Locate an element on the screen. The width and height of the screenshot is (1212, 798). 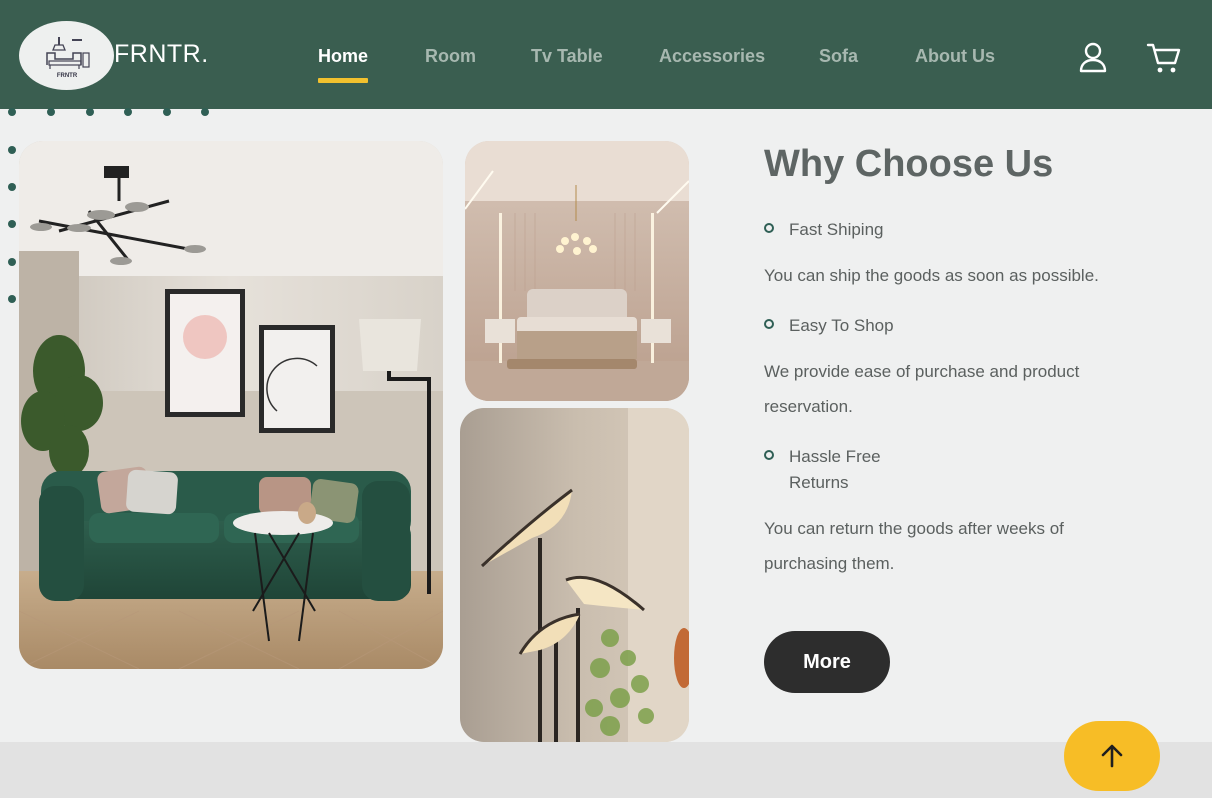
nav-tv-table: Tv Table is located at coordinates (567, 56).